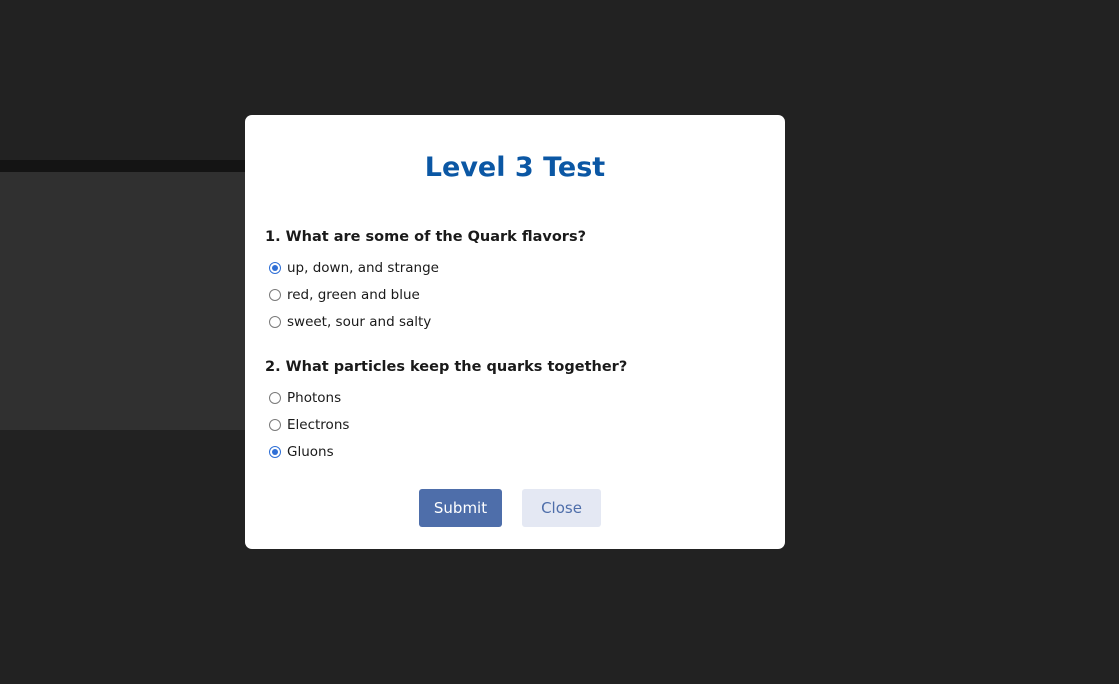 The height and width of the screenshot is (684, 1119). What do you see at coordinates (123, 301) in the screenshot?
I see `background-panel` at bounding box center [123, 301].